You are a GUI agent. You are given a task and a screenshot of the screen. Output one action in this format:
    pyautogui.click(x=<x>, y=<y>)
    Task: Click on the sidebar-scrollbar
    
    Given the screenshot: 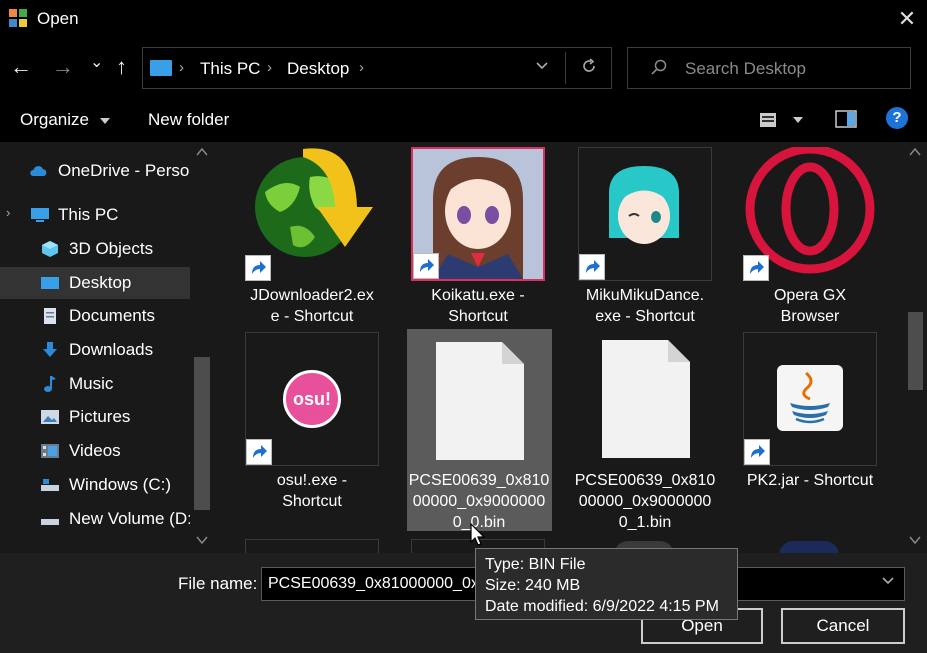 What is the action you would take?
    pyautogui.click(x=202, y=347)
    